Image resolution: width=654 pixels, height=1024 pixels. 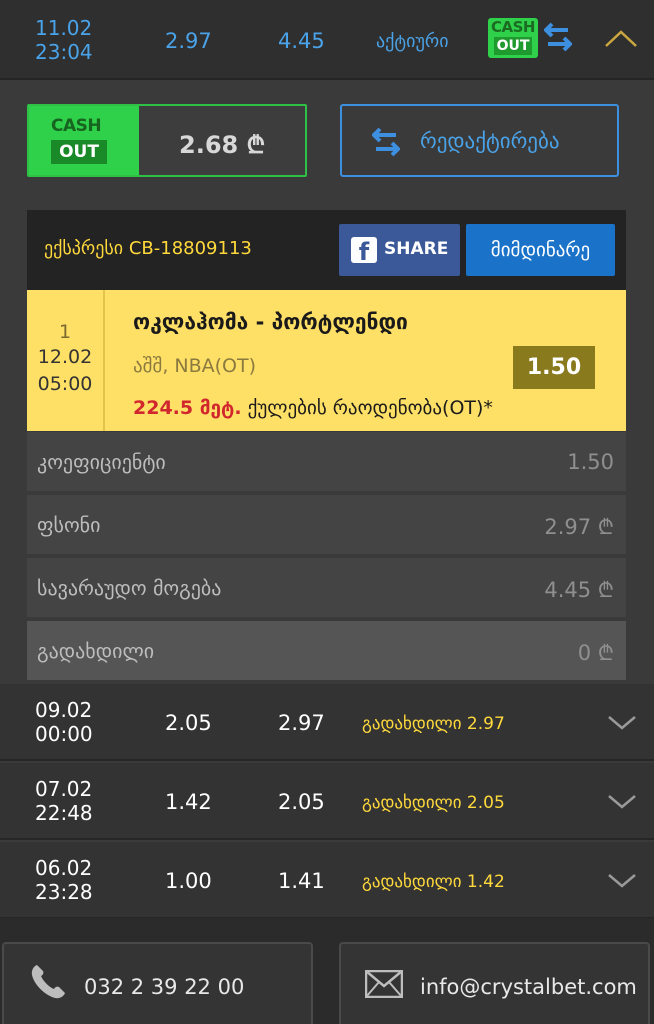 What do you see at coordinates (164, 987) in the screenshot?
I see `phone-number: 032 2 39 22 00` at bounding box center [164, 987].